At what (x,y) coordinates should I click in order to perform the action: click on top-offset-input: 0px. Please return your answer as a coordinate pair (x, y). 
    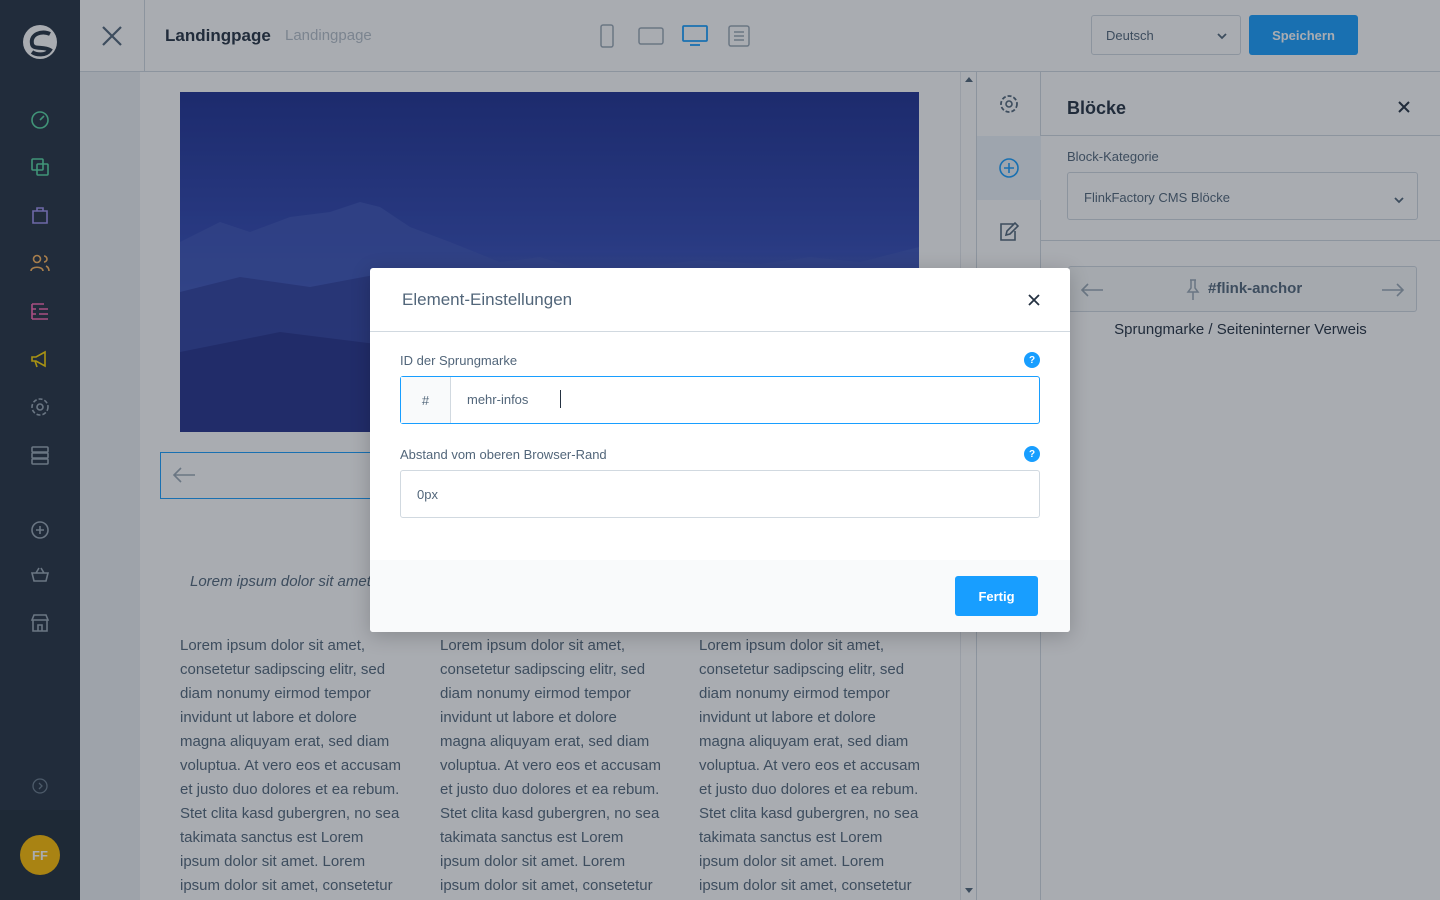
    Looking at the image, I should click on (720, 494).